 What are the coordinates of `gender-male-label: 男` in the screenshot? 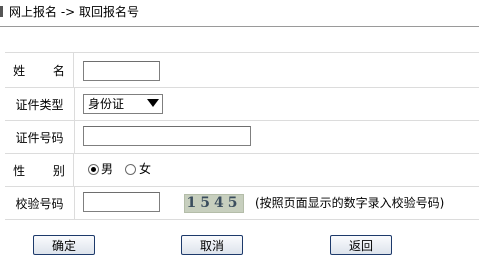 It's located at (107, 169).